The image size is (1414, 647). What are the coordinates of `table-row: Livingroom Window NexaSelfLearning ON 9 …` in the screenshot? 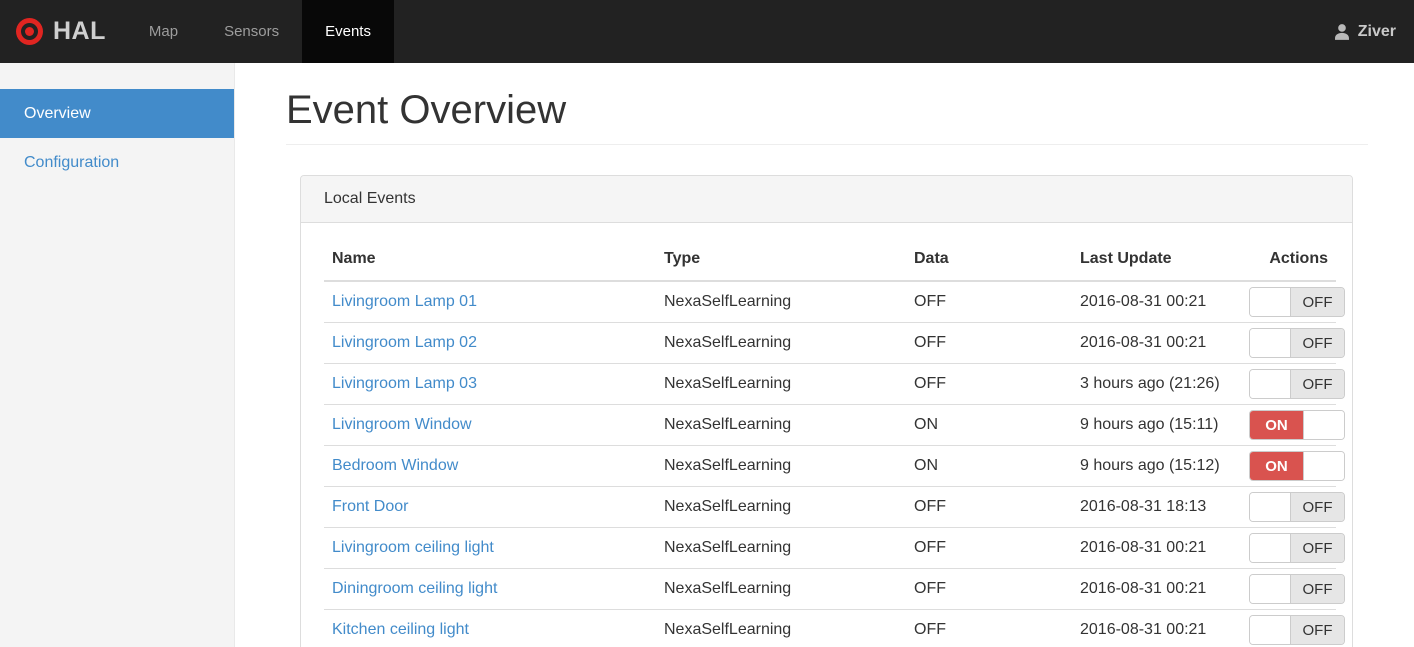 It's located at (834, 425).